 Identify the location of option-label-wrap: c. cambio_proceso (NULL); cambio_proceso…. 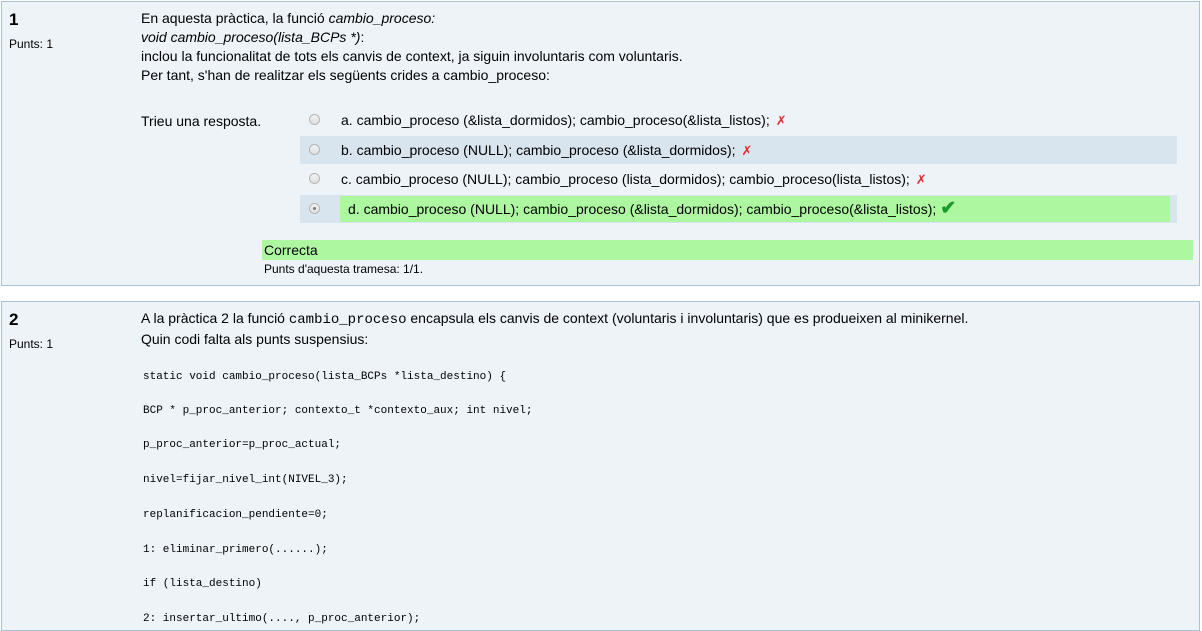
(637, 180).